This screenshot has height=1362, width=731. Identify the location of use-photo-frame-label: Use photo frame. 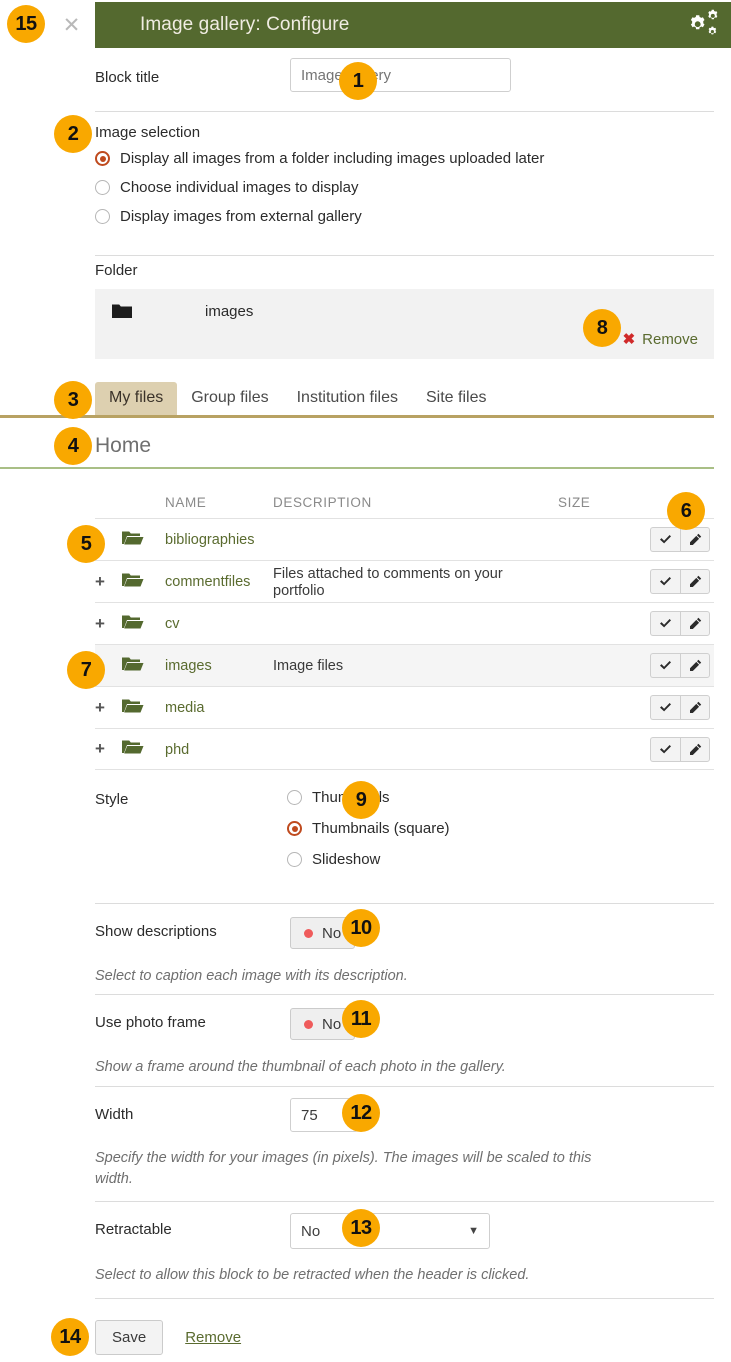
(150, 1022).